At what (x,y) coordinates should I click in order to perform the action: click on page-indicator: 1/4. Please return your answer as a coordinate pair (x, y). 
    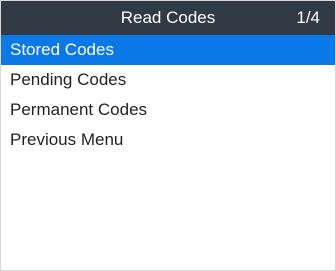
    Looking at the image, I should click on (308, 17).